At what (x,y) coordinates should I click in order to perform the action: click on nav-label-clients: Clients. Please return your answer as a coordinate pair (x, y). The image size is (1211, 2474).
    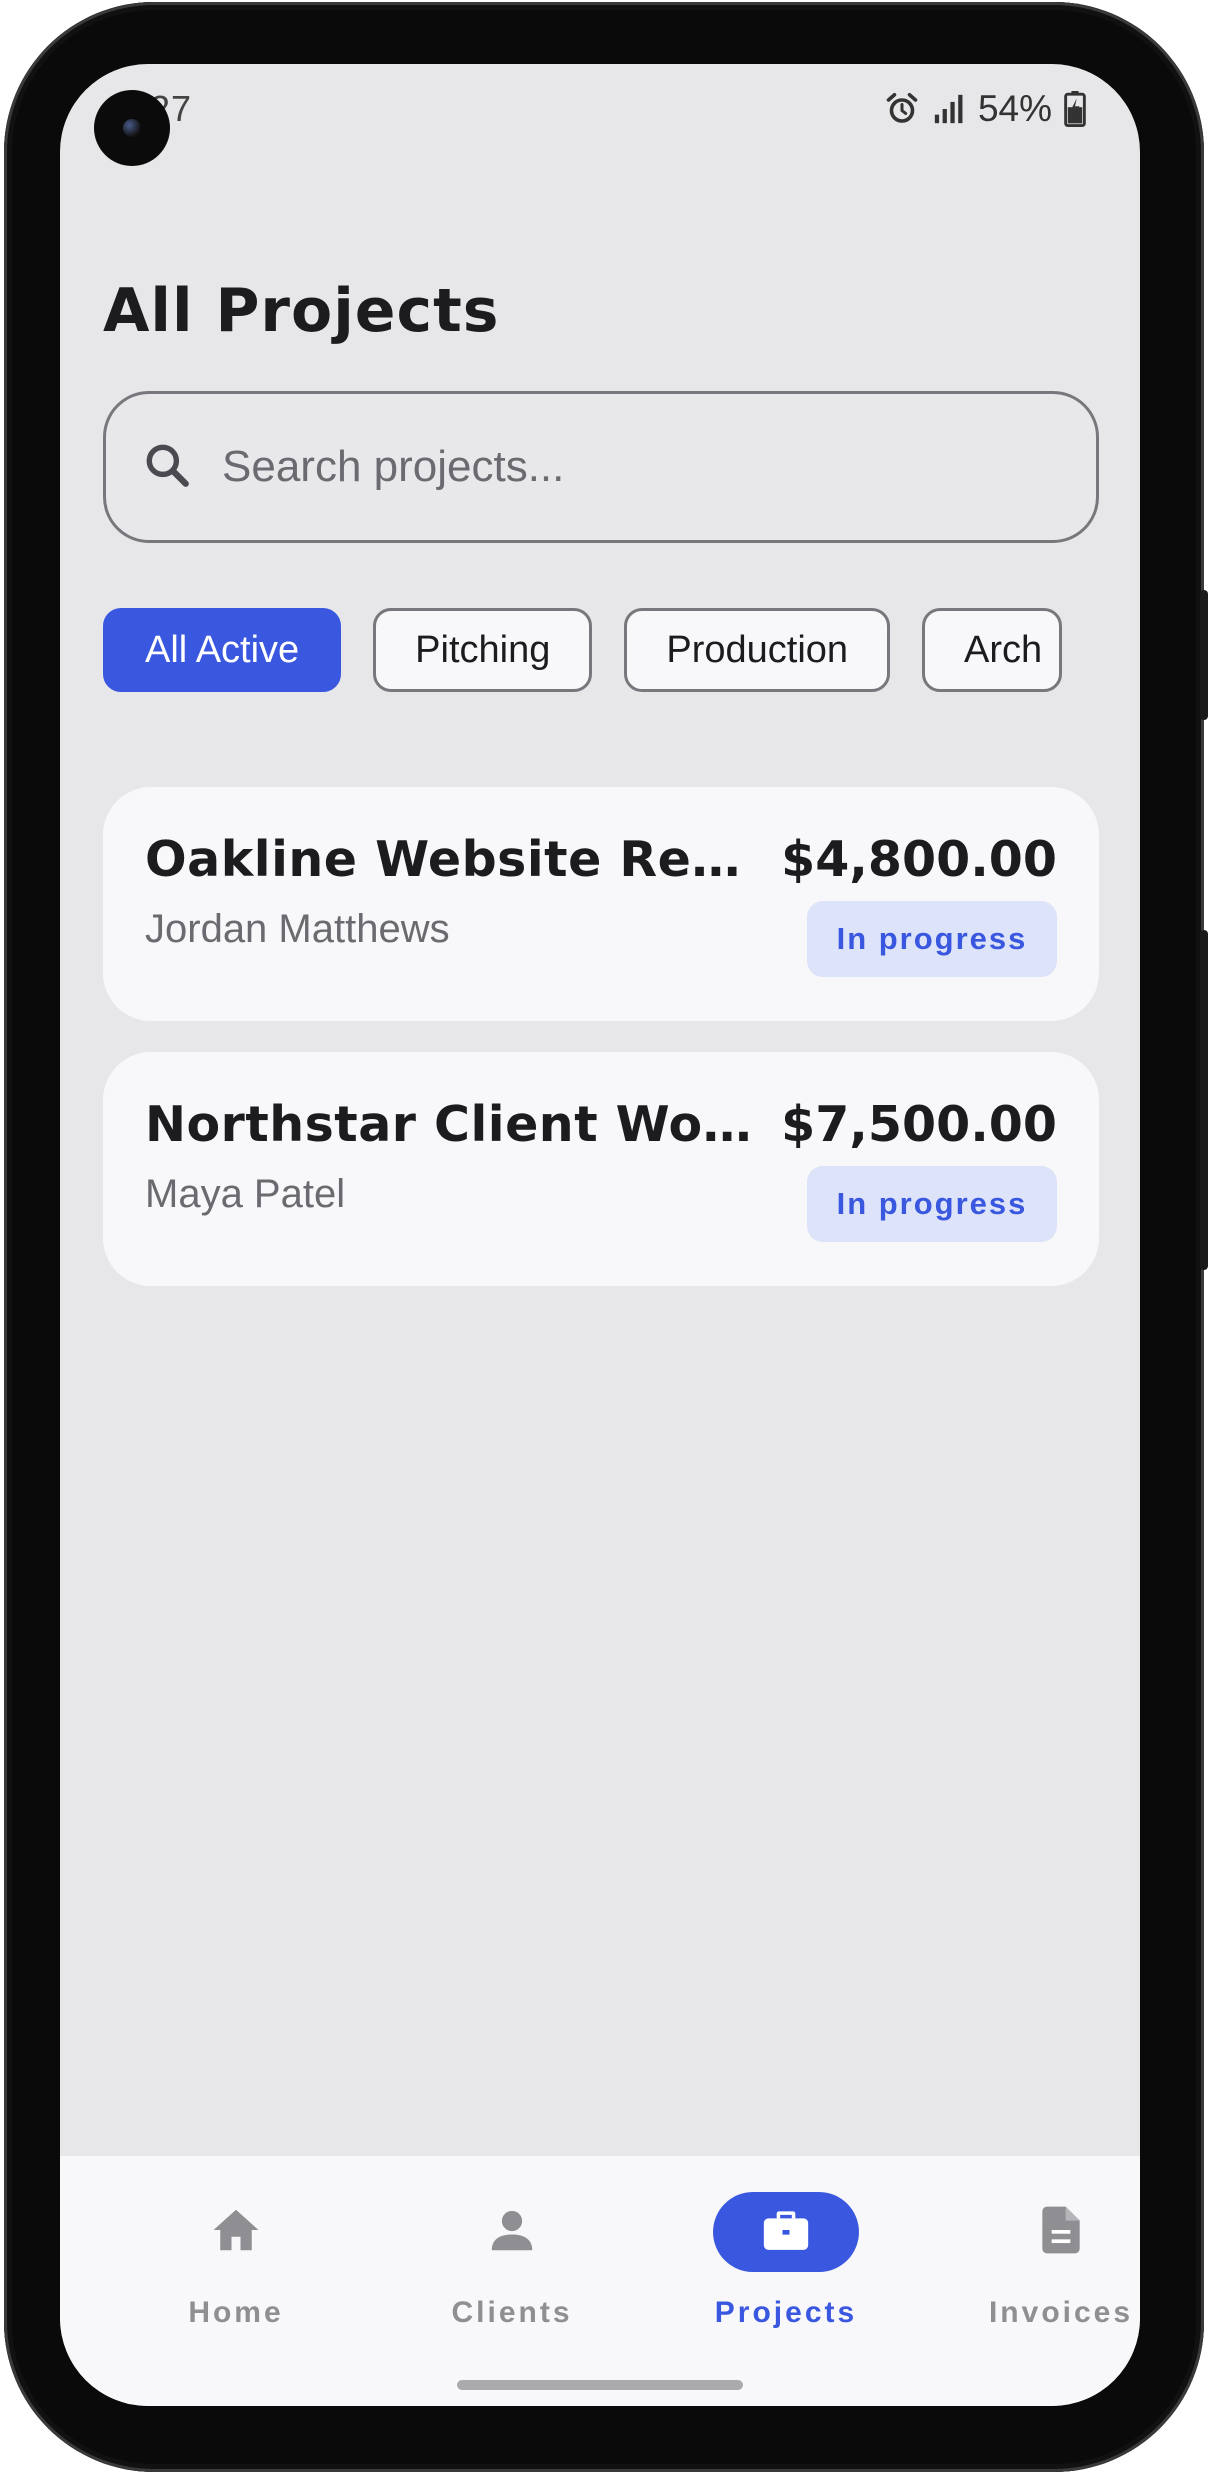
    Looking at the image, I should click on (512, 2312).